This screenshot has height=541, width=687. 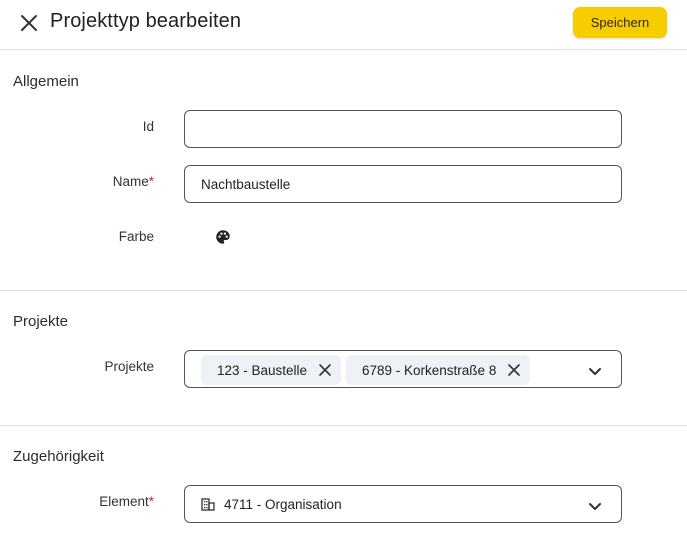 What do you see at coordinates (429, 370) in the screenshot?
I see `project-chip-label: 6789 - Korkenstraße 8` at bounding box center [429, 370].